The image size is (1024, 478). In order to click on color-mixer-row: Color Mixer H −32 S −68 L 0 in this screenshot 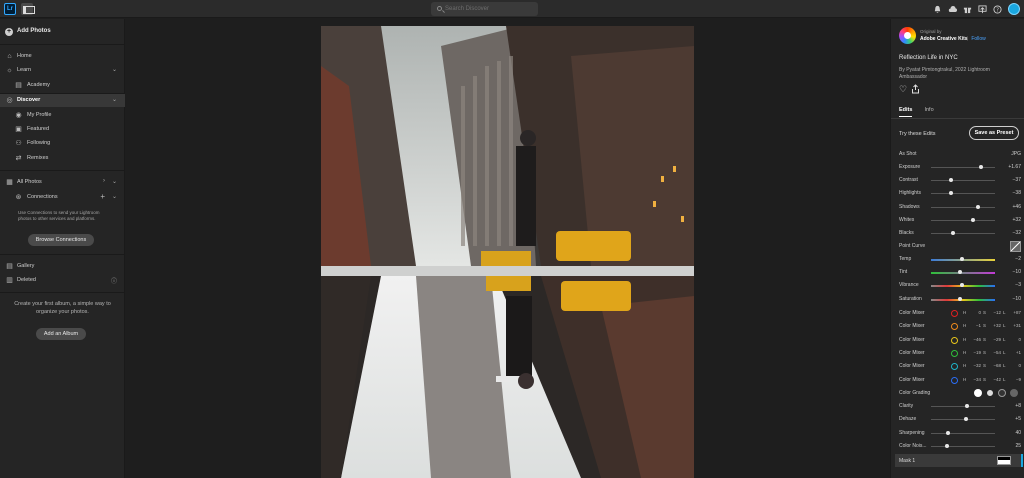, I will do `click(957, 366)`.